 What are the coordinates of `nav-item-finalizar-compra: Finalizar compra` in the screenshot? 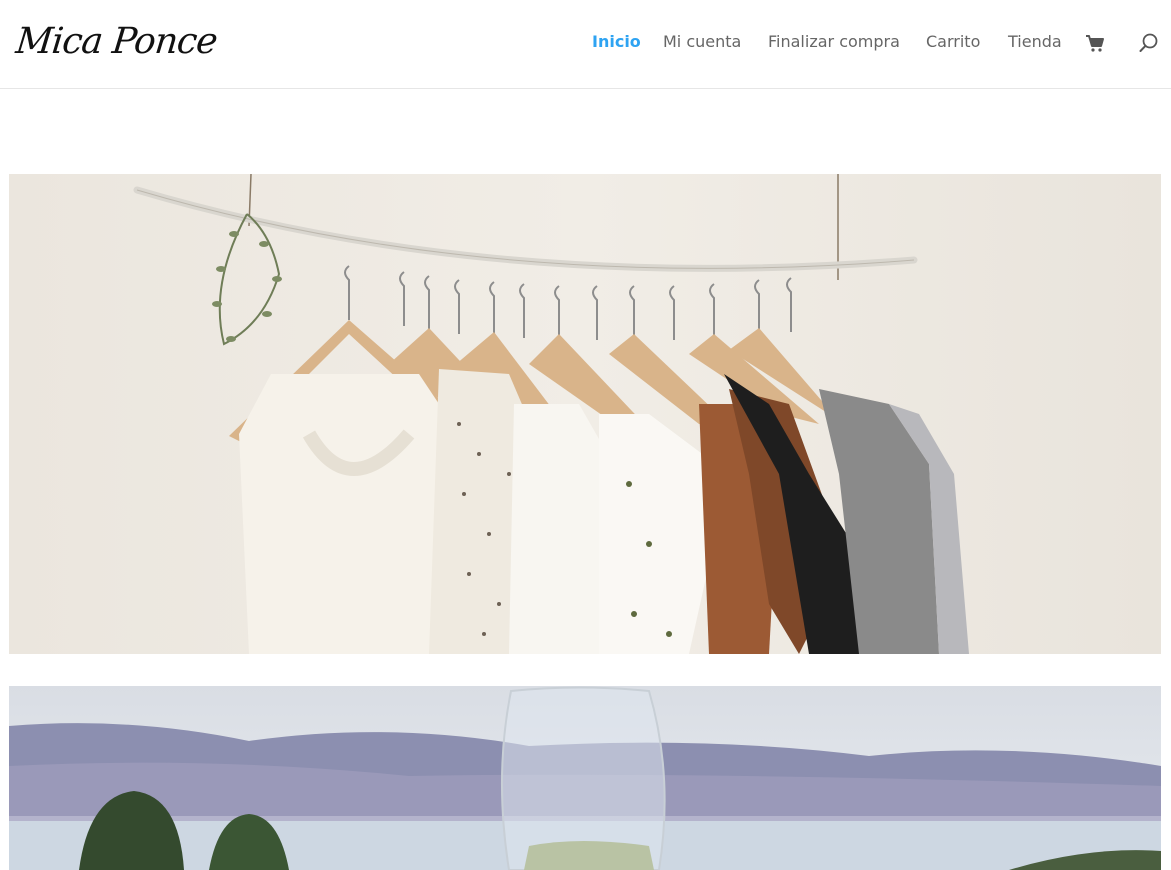 It's located at (834, 42).